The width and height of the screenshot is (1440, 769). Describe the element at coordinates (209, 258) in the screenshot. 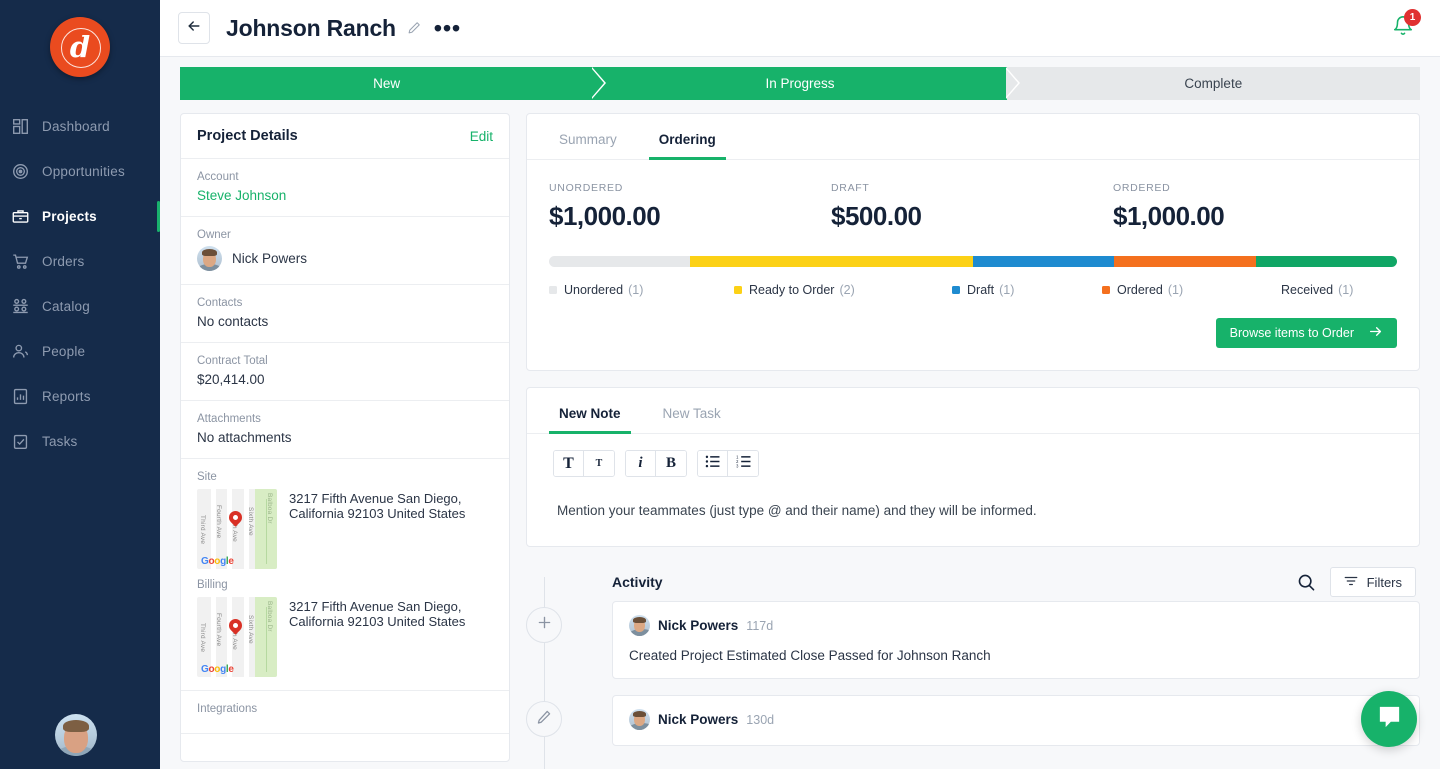

I see `owner-avatar` at that location.